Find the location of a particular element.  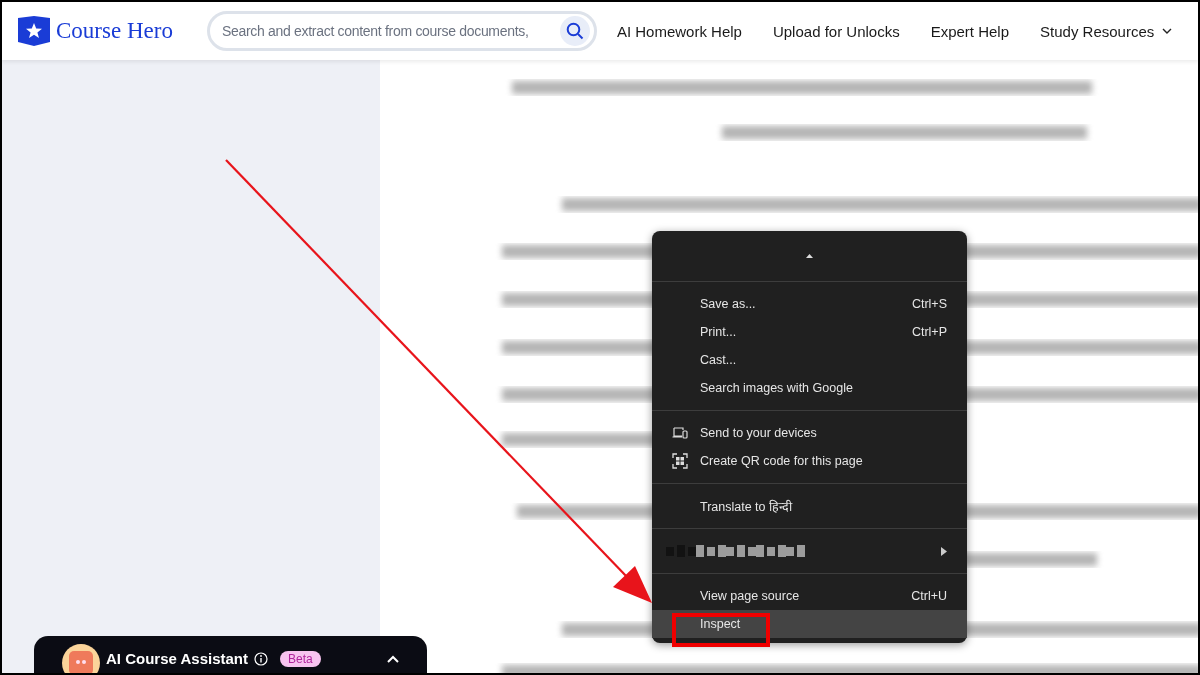

nav-link: Expert Help is located at coordinates (970, 31).